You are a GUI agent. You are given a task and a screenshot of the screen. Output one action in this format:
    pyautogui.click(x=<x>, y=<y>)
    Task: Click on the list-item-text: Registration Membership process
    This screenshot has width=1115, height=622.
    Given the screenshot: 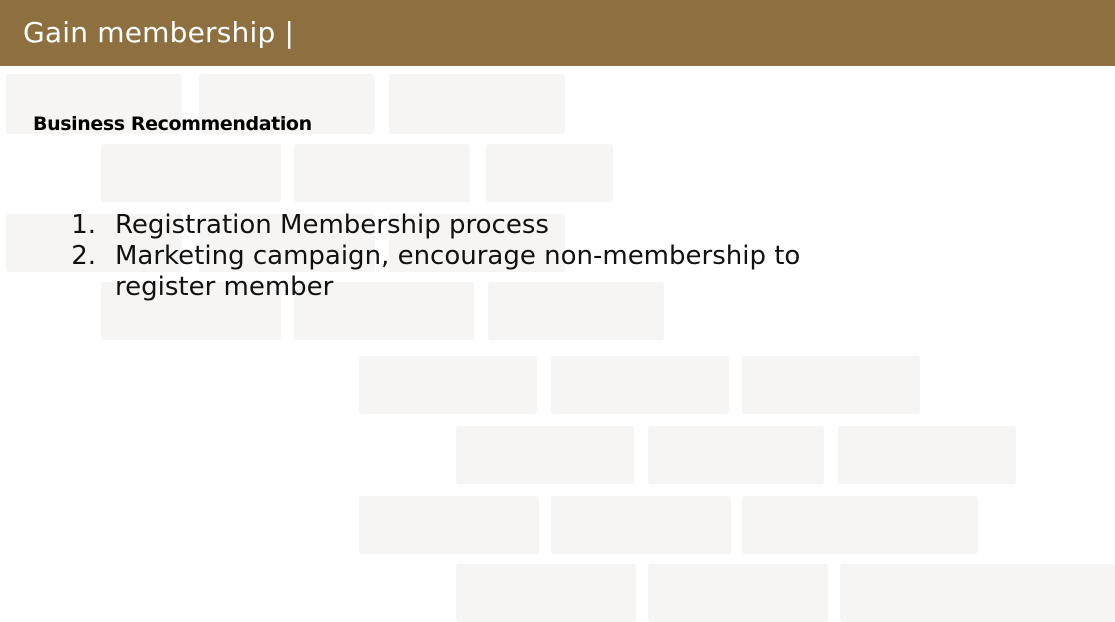 What is the action you would take?
    pyautogui.click(x=332, y=225)
    